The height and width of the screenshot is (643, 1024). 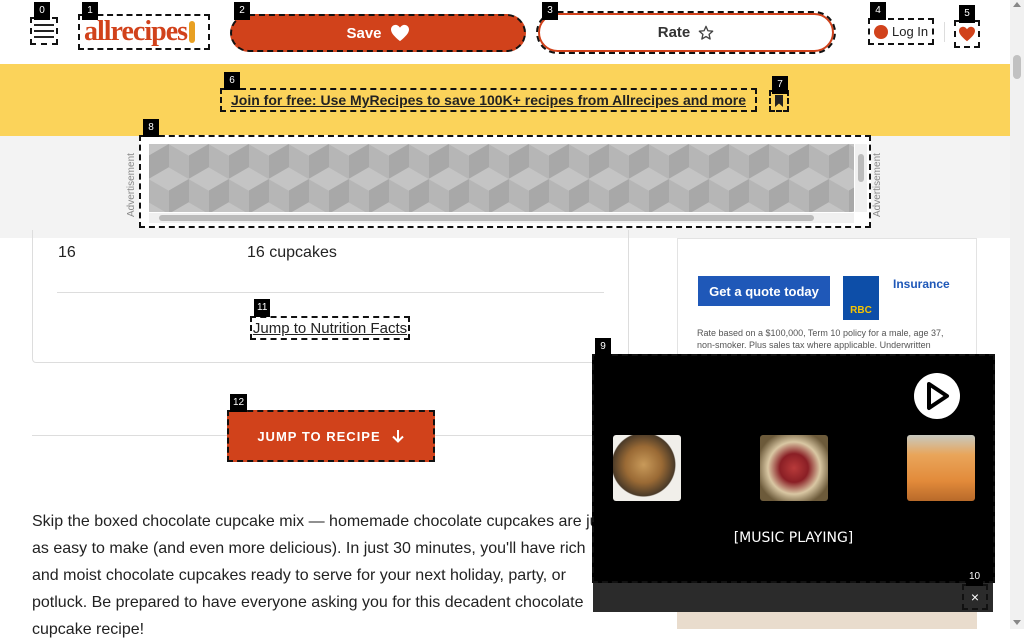 I want to click on card-divider, so click(x=330, y=292).